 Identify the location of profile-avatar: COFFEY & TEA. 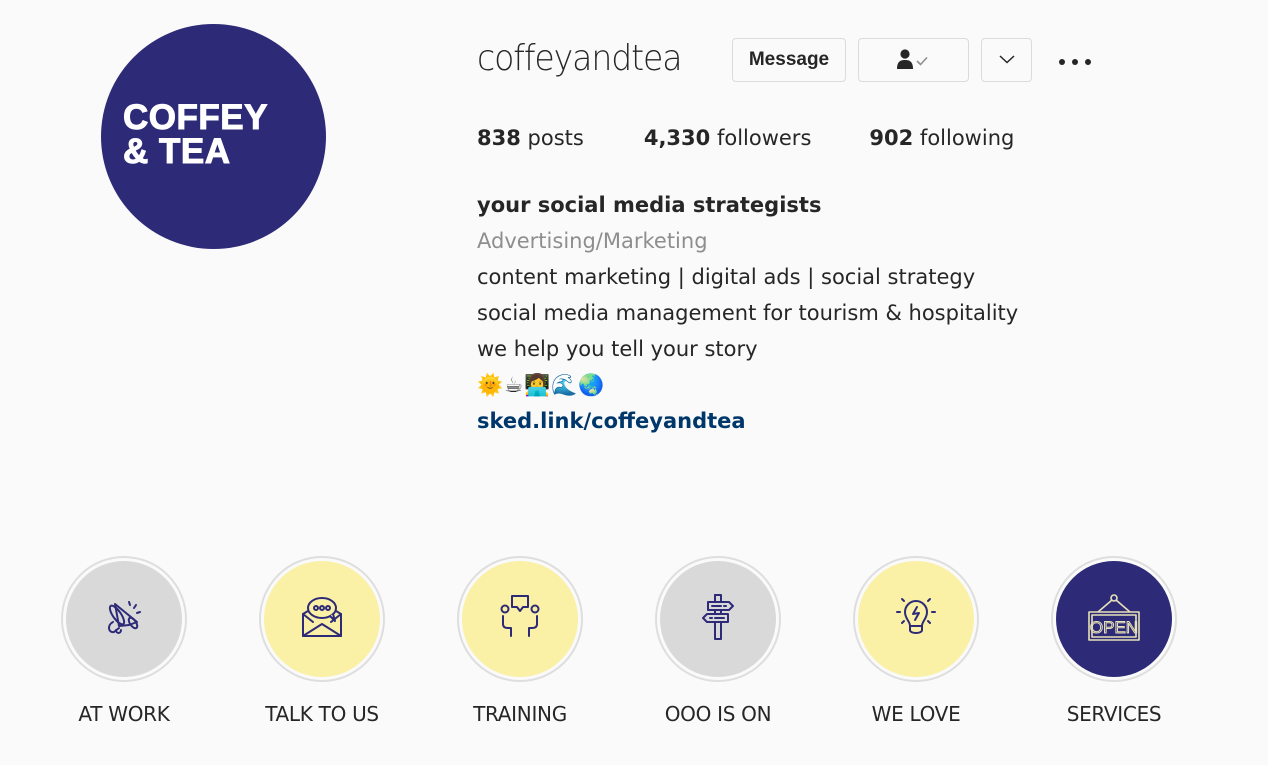
(213, 136).